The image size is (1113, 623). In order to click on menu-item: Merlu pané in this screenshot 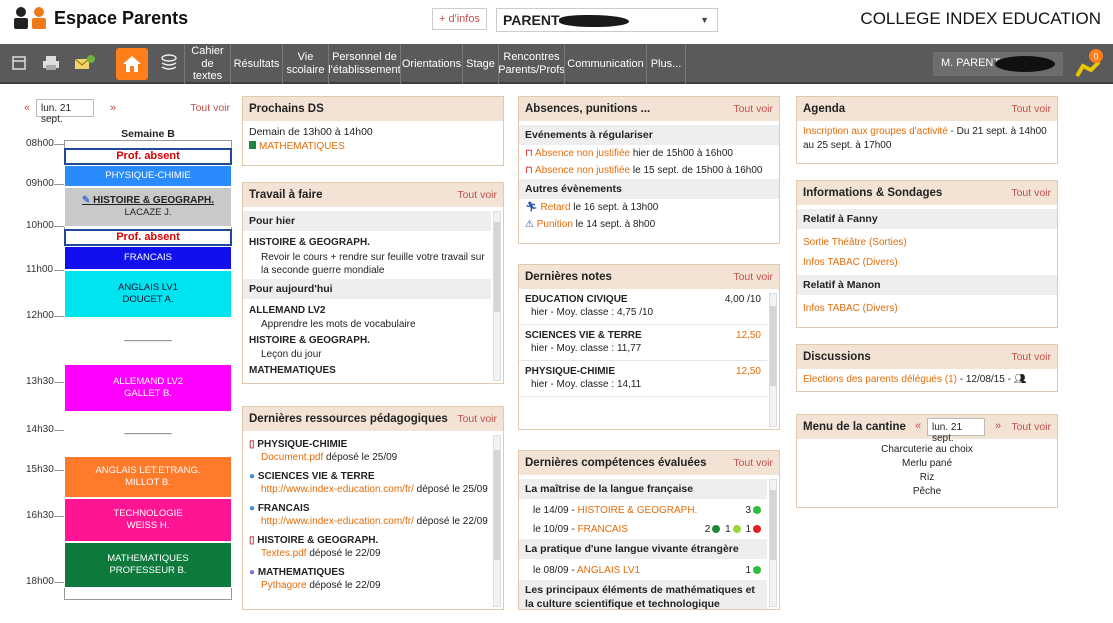, I will do `click(927, 463)`.